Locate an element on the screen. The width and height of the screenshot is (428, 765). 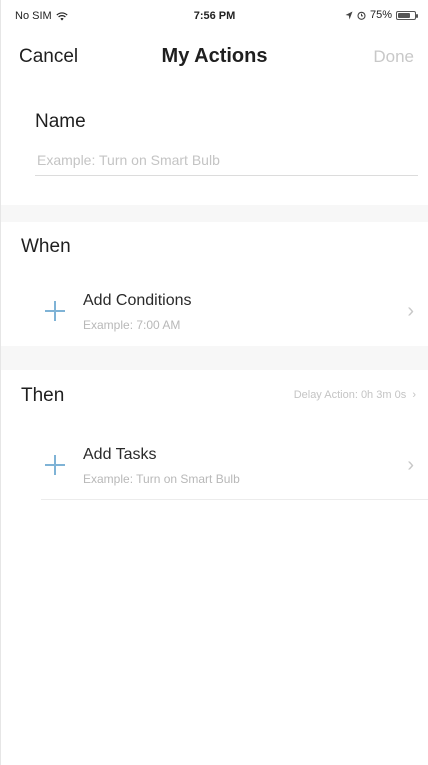
status-right: 75% is located at coordinates (381, 15).